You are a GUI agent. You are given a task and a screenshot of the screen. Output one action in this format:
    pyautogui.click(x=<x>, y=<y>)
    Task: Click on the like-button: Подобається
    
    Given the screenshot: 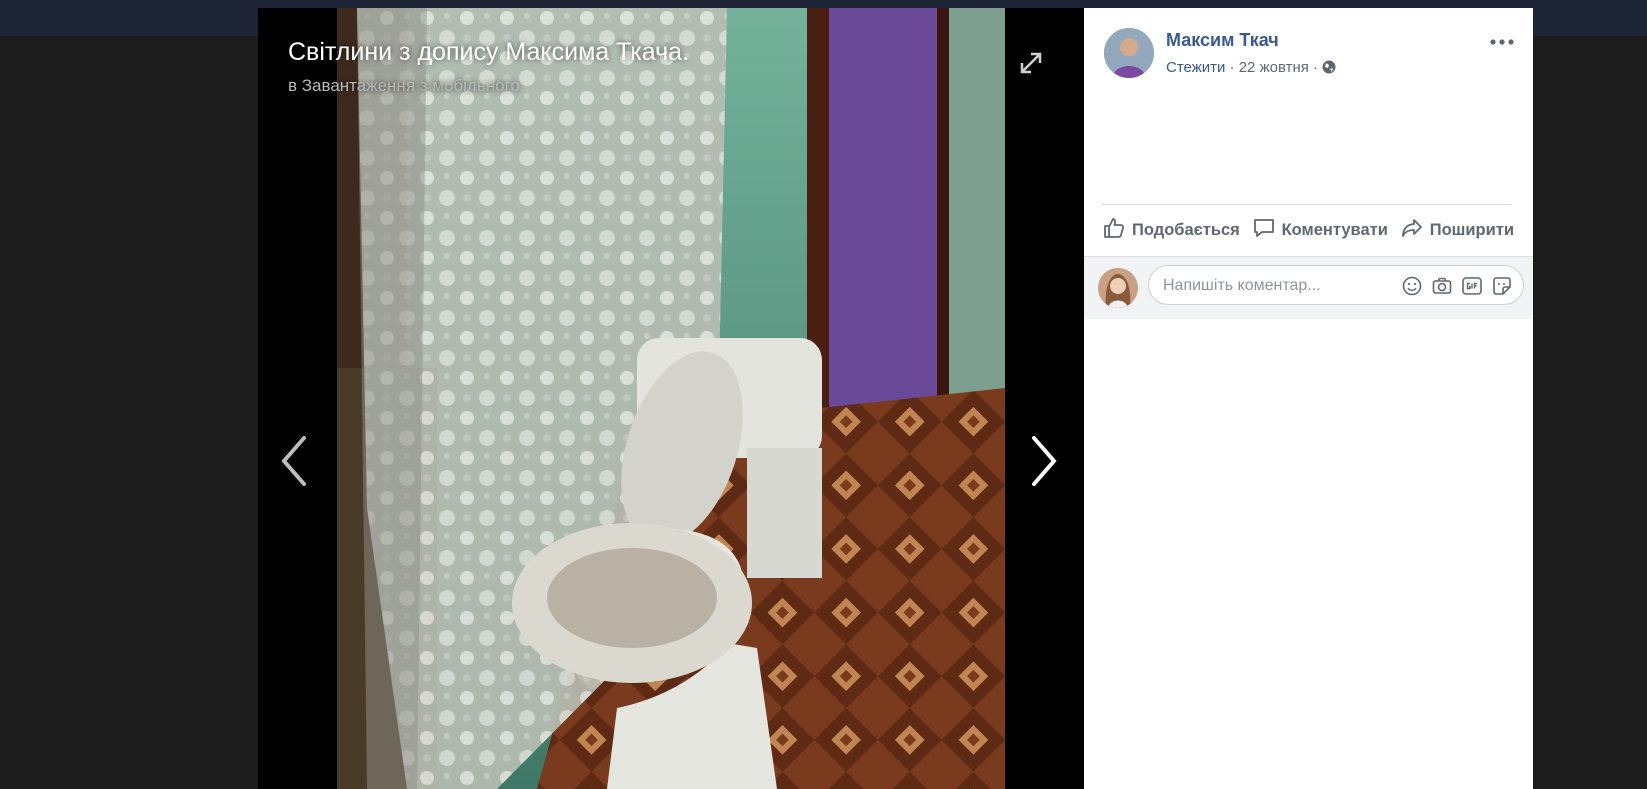 What is the action you would take?
    pyautogui.click(x=1171, y=230)
    